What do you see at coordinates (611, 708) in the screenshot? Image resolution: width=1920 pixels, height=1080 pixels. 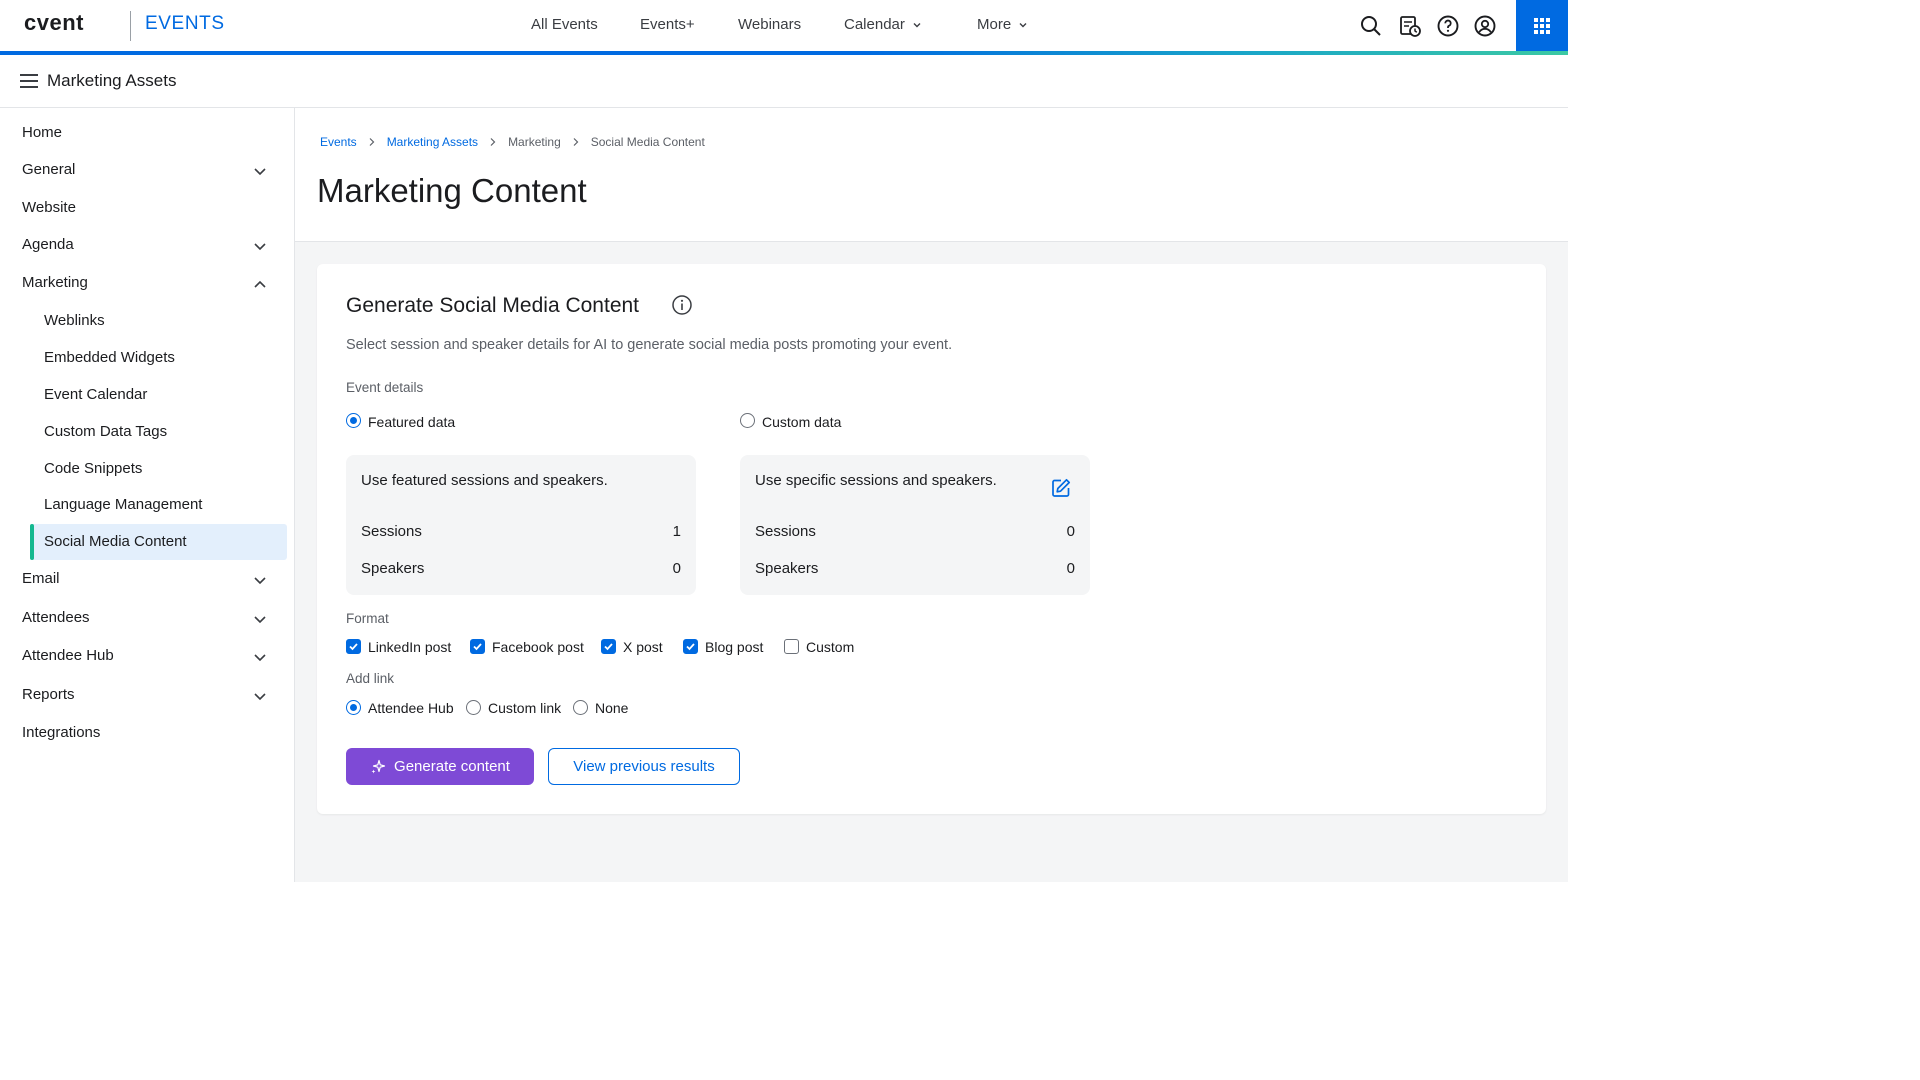 I see `none-link-label: None` at bounding box center [611, 708].